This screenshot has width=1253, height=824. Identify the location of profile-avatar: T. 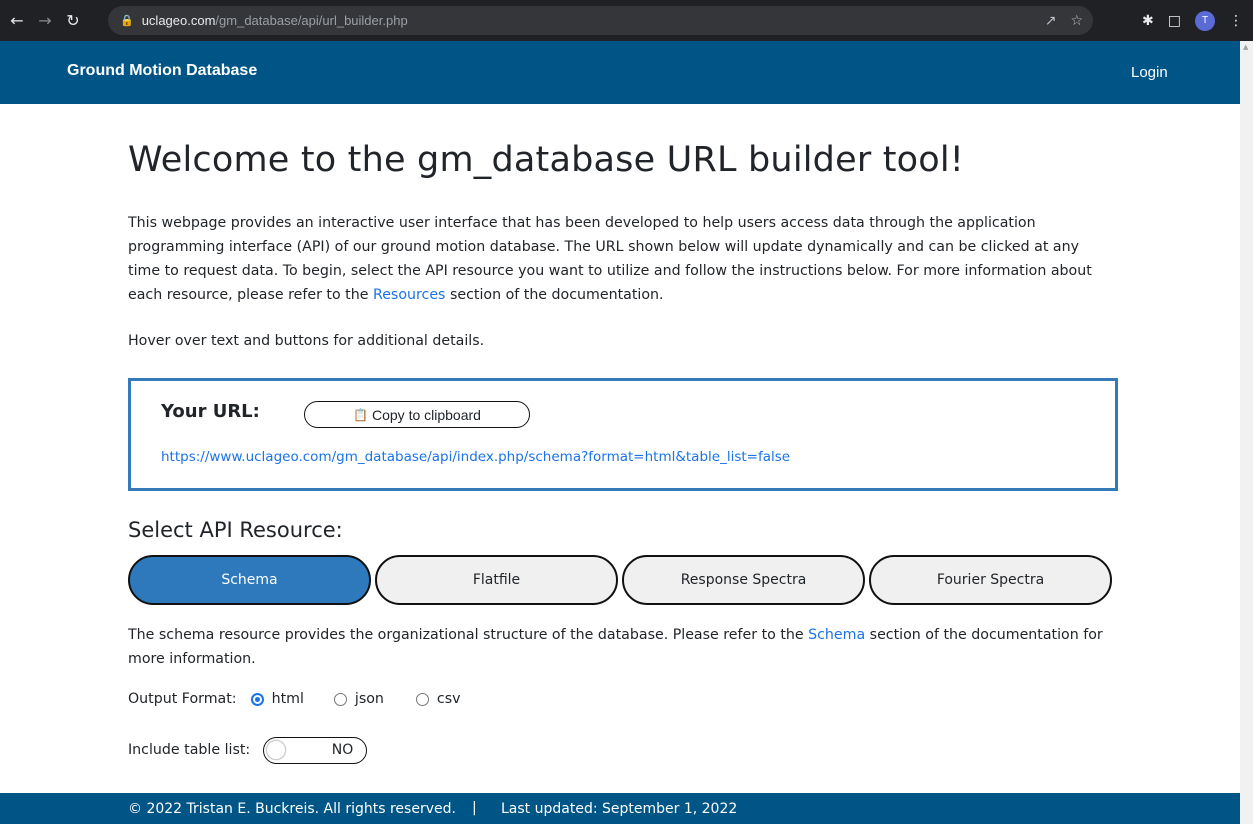
(1205, 20).